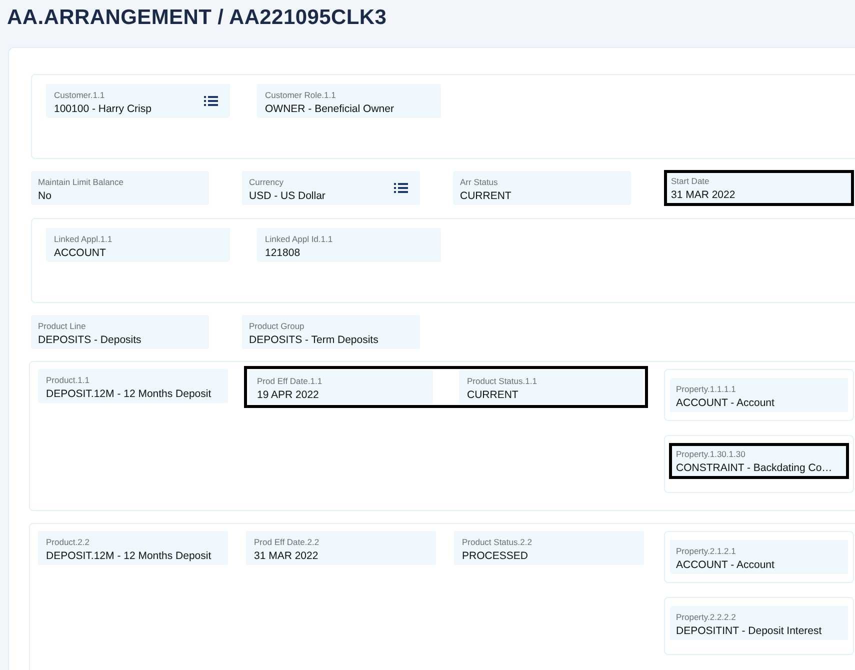  I want to click on page-title: AA.ARRANGEMENT / AA221095CLK3, so click(197, 18).